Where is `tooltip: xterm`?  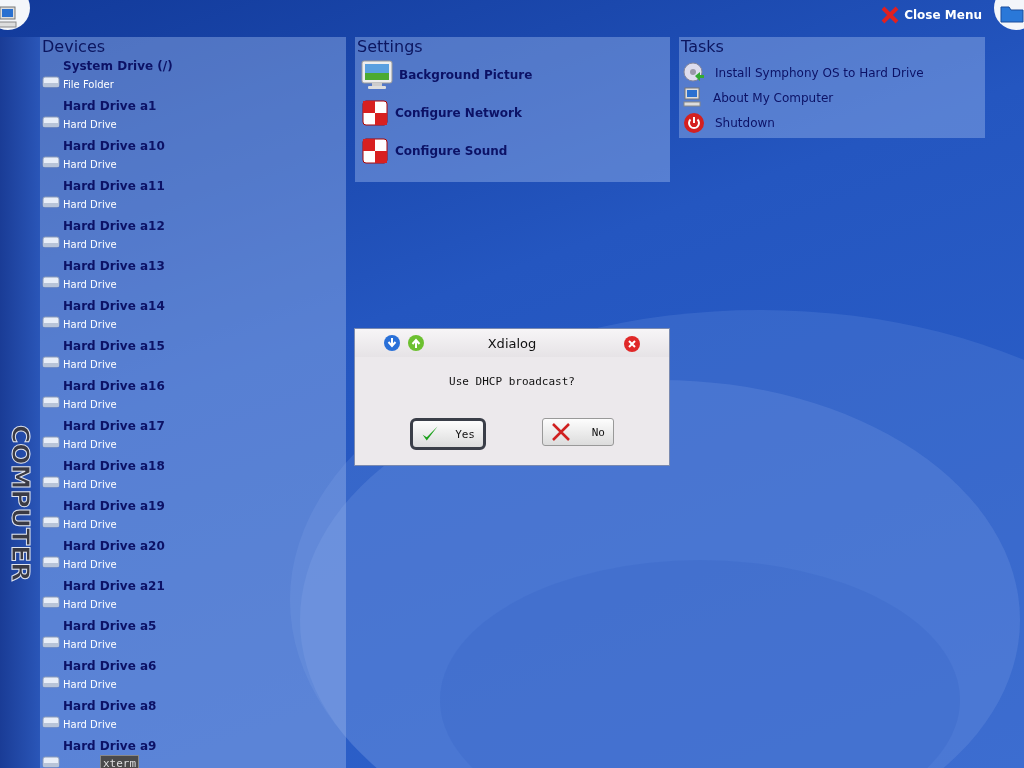 tooltip: xterm is located at coordinates (120, 761).